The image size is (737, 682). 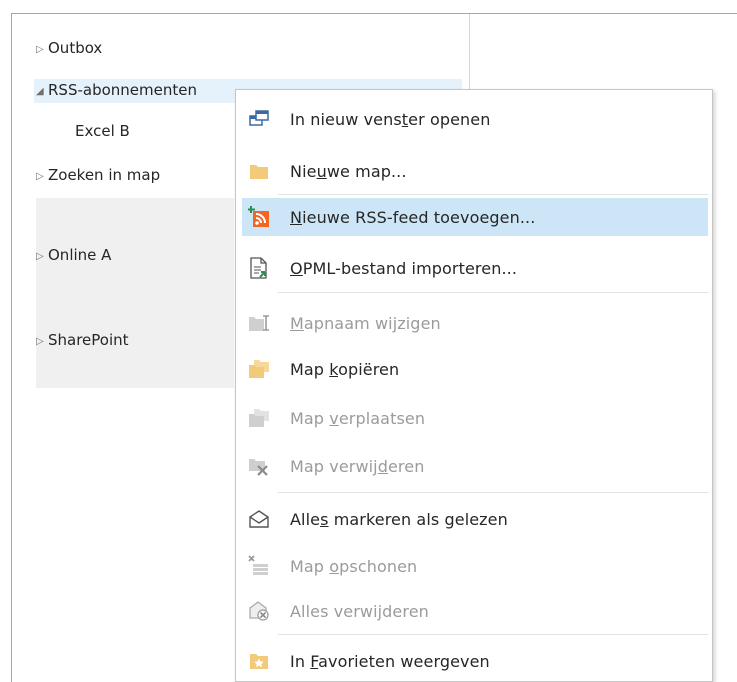 What do you see at coordinates (399, 519) in the screenshot?
I see `menu-item-label: Alles markeren als gelezen` at bounding box center [399, 519].